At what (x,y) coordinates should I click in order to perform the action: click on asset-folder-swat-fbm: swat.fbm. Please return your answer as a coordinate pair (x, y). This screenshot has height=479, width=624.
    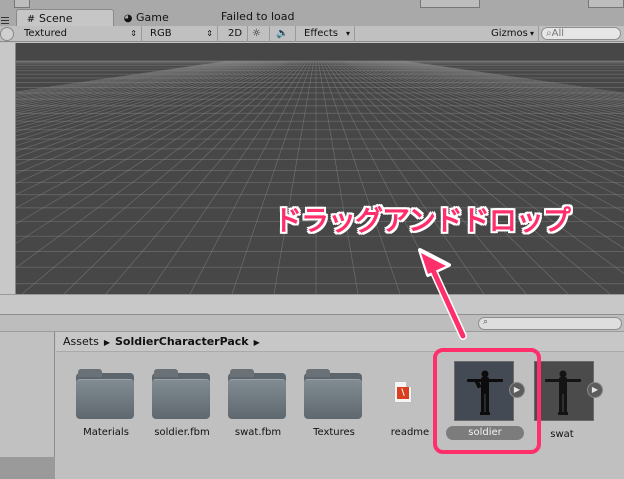
    Looking at the image, I should click on (250, 403).